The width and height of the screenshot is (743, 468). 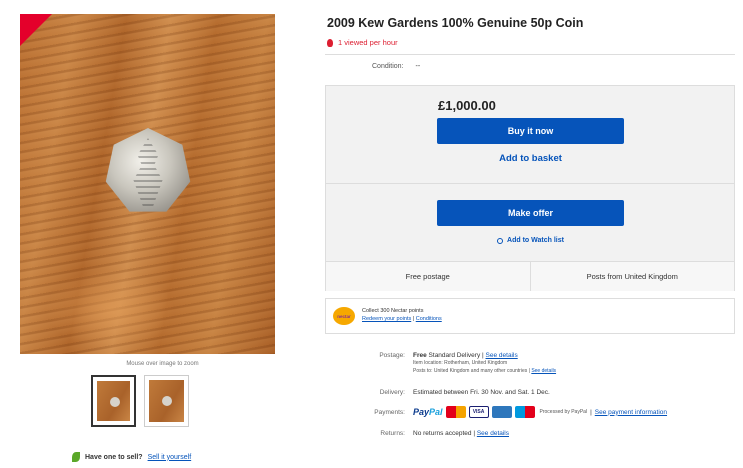 What do you see at coordinates (162, 364) in the screenshot?
I see `zoom-hint: Mouse over image to zoom` at bounding box center [162, 364].